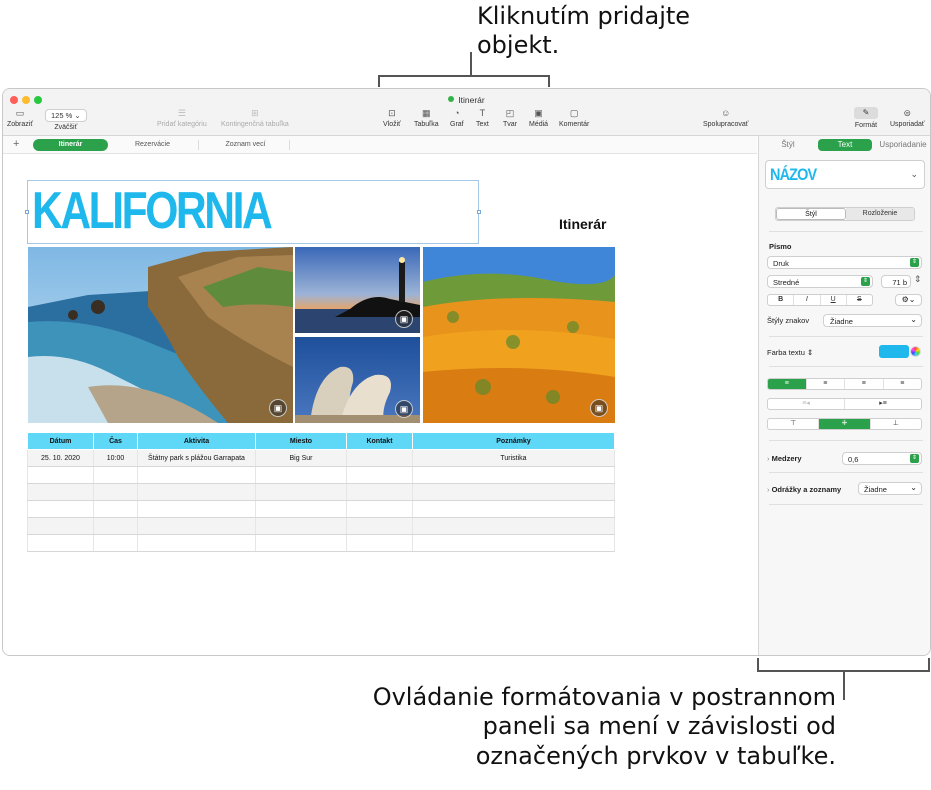  What do you see at coordinates (27, 212) in the screenshot?
I see `resize-handle-left` at bounding box center [27, 212].